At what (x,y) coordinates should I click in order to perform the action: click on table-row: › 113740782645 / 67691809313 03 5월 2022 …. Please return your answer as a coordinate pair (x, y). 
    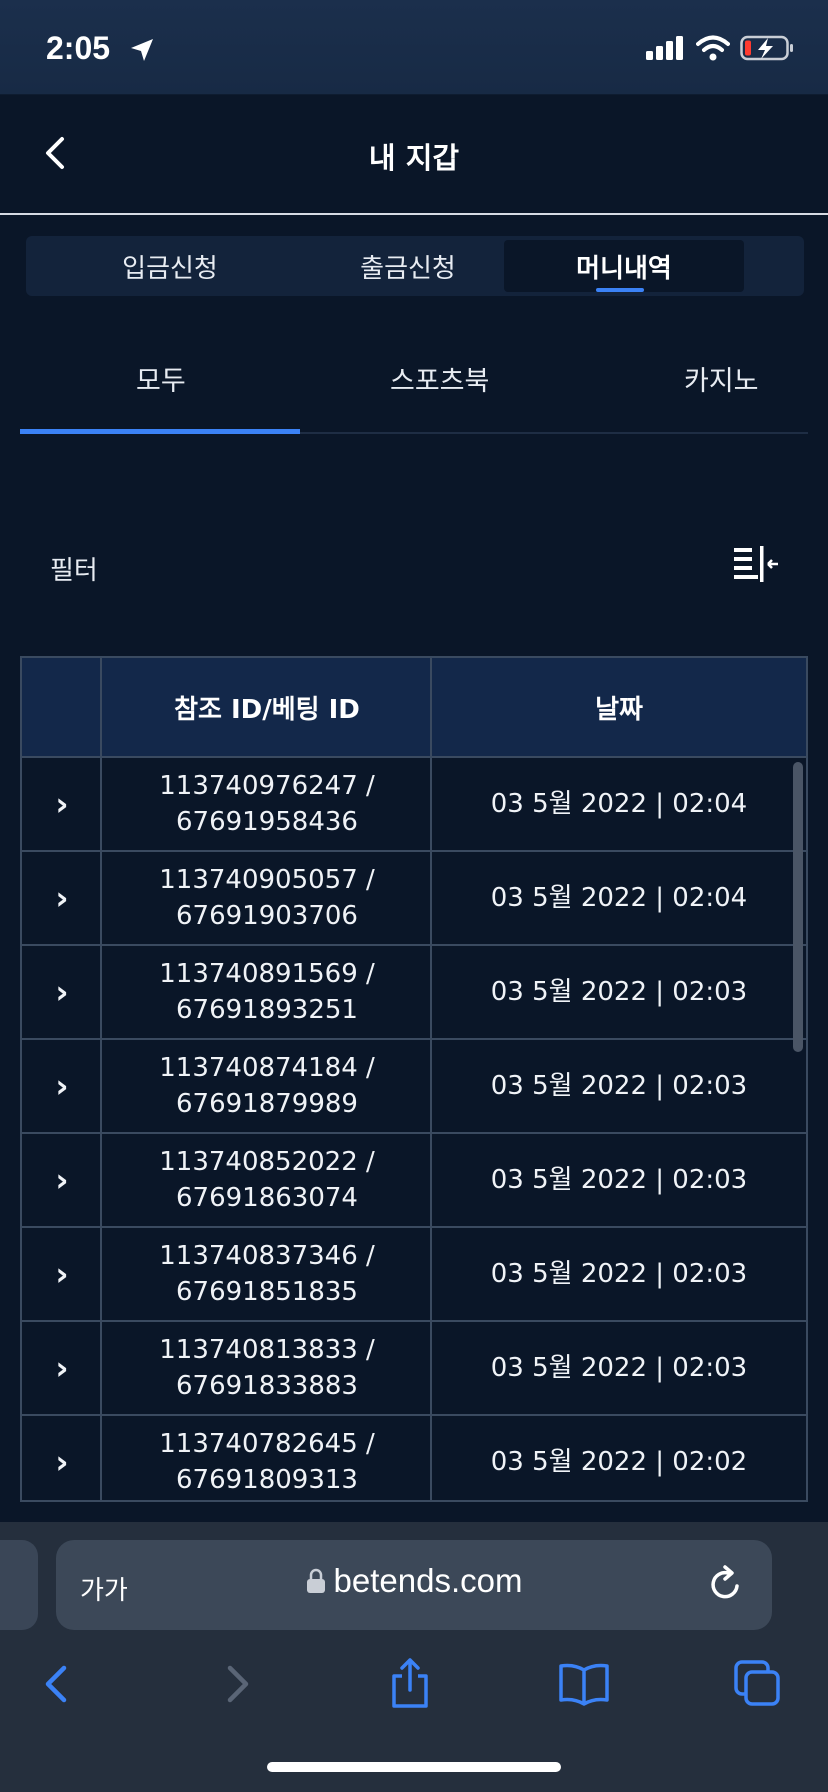
    Looking at the image, I should click on (414, 1458).